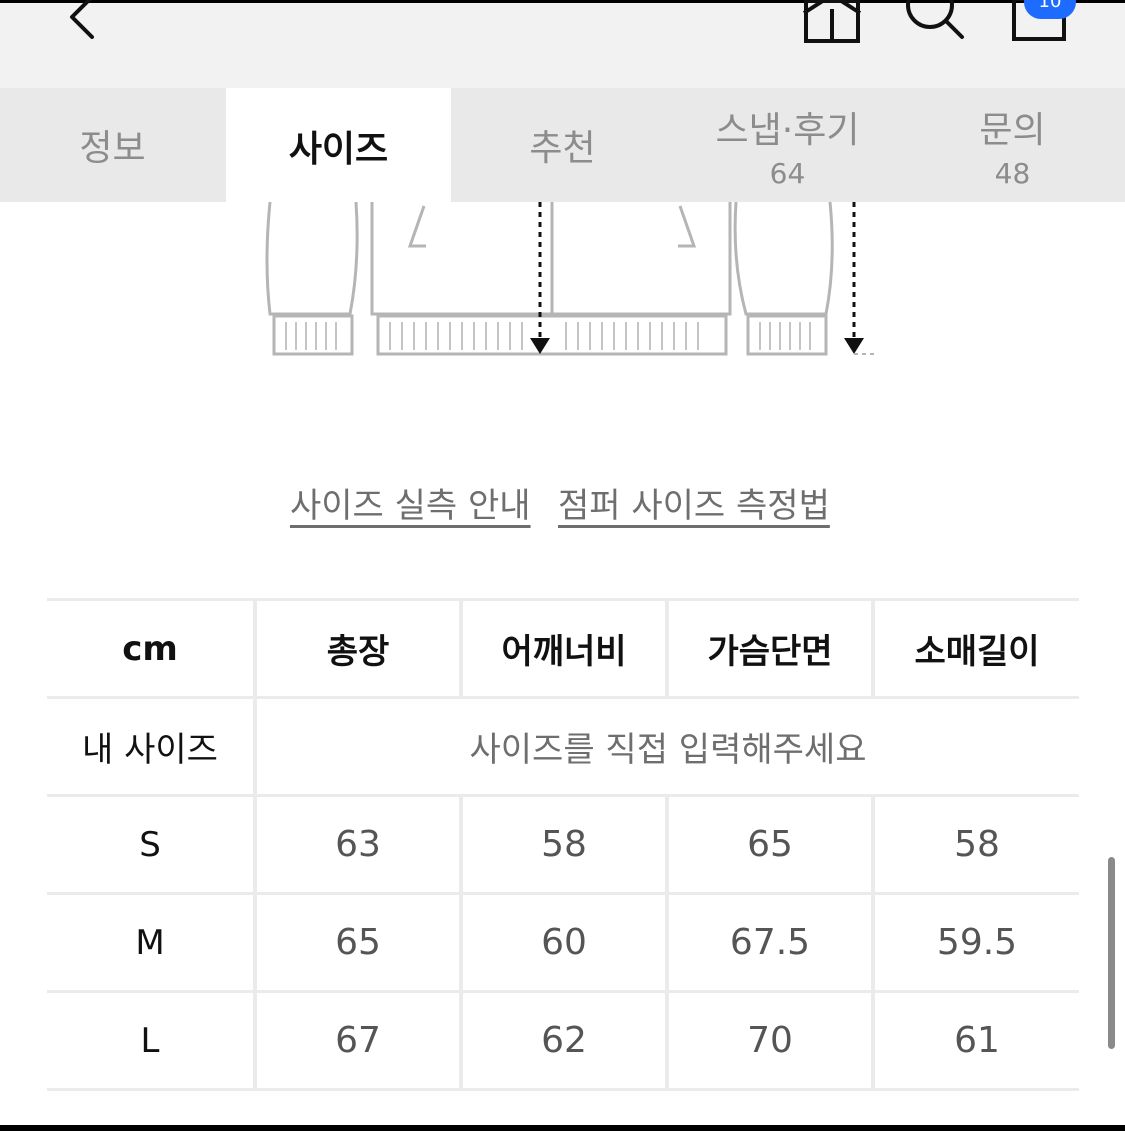 The image size is (1125, 1131). What do you see at coordinates (1050, 9) in the screenshot?
I see `cart-count-badge: 10` at bounding box center [1050, 9].